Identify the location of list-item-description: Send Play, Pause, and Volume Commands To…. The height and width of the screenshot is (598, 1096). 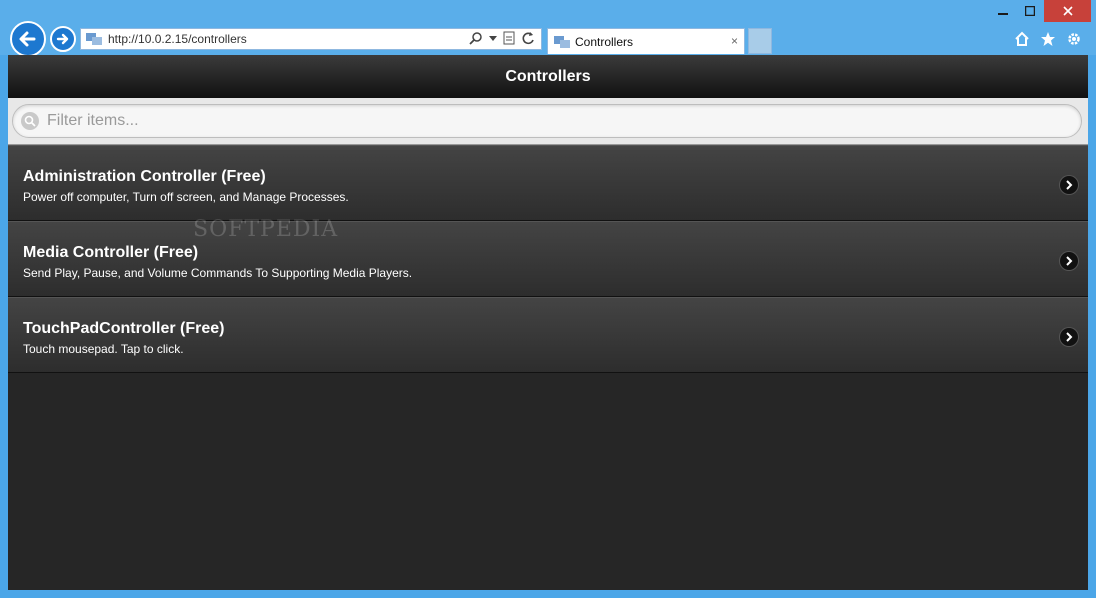
(218, 273).